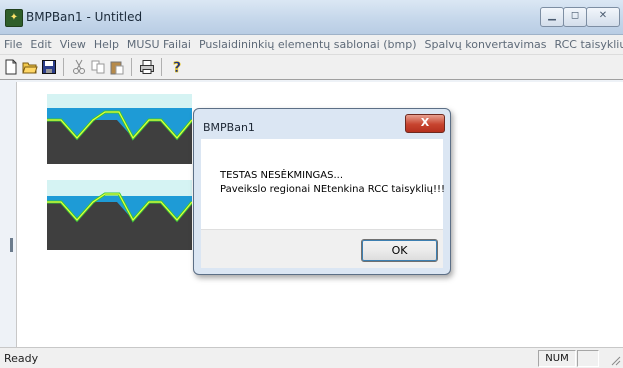 This screenshot has height=368, width=623. What do you see at coordinates (84, 17) in the screenshot?
I see `window-title: BMPBan1 - Untitled` at bounding box center [84, 17].